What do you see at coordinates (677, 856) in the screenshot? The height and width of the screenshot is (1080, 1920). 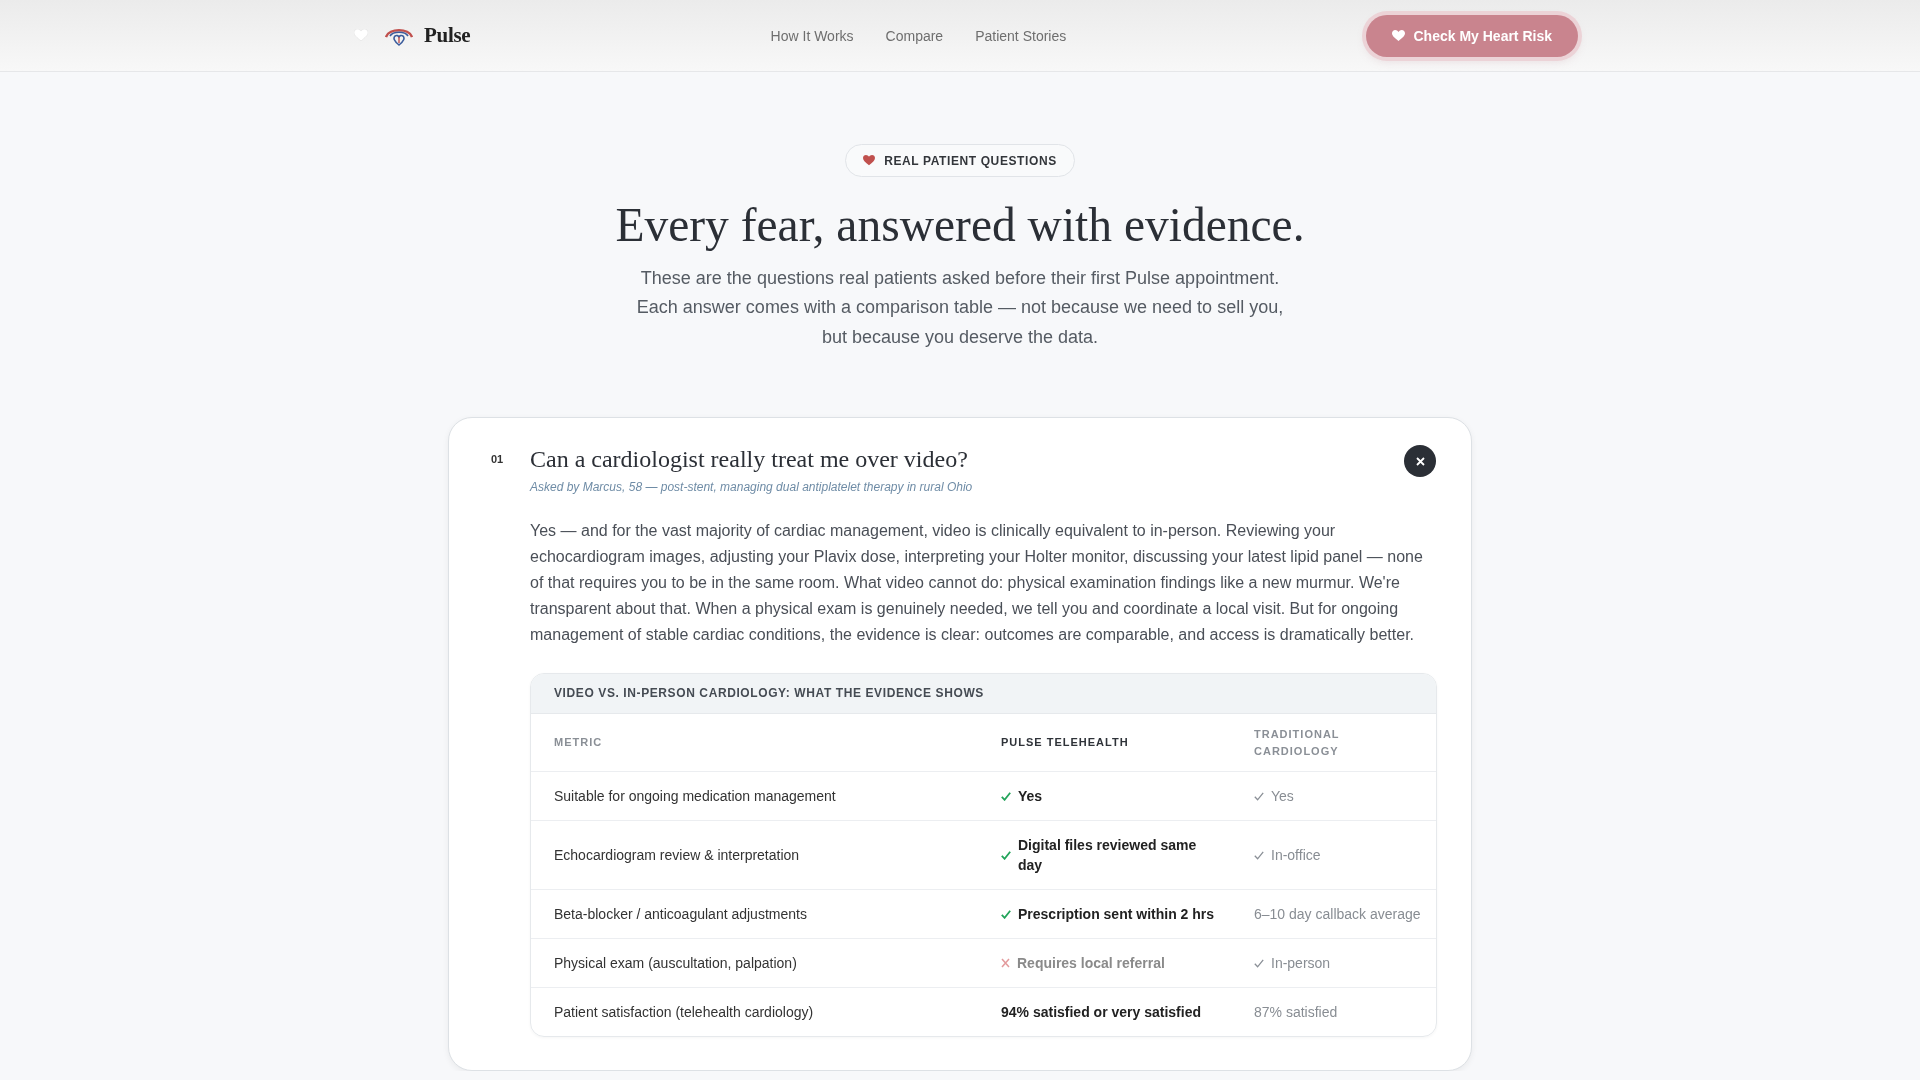 I see `table-cell-text: Echocardiogram review & interpretation` at bounding box center [677, 856].